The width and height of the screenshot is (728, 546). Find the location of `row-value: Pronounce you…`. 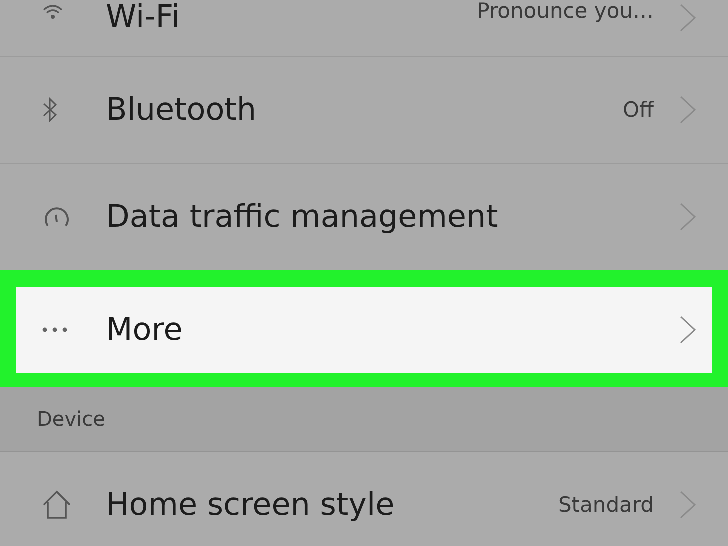

row-value: Pronounce you… is located at coordinates (565, 12).